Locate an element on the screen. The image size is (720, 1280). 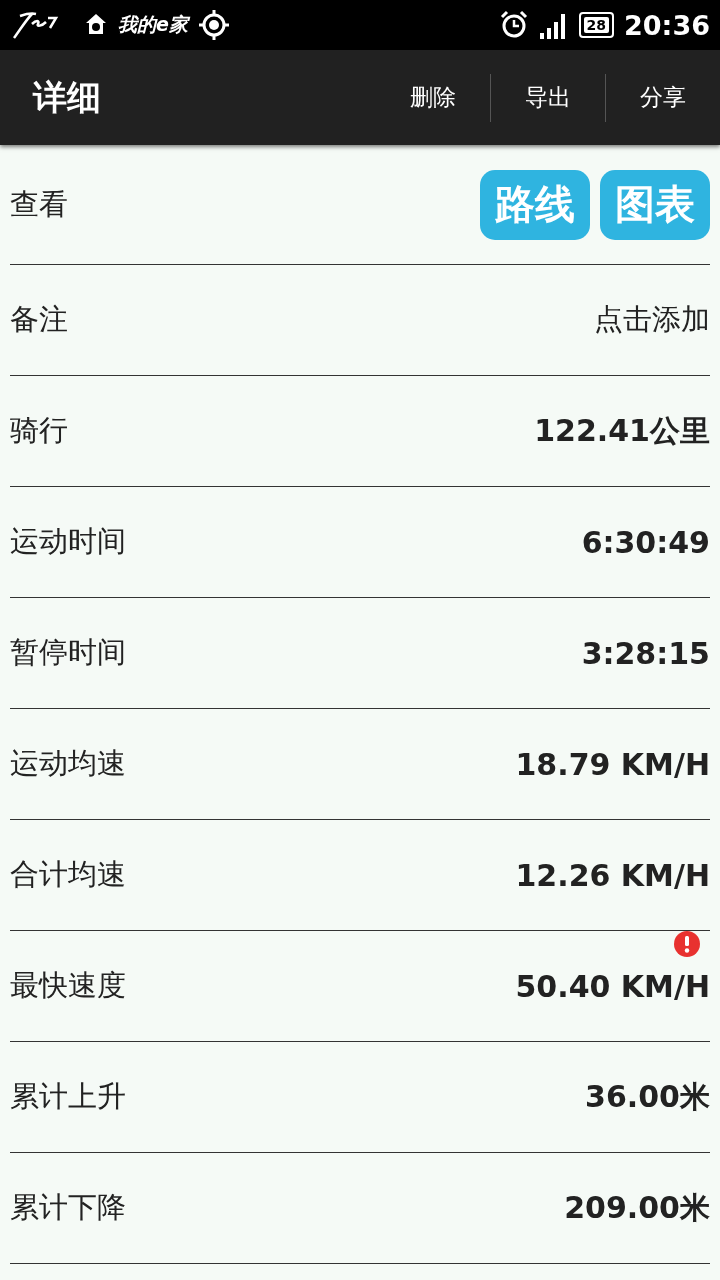
row-label: 最快速度 is located at coordinates (68, 985).